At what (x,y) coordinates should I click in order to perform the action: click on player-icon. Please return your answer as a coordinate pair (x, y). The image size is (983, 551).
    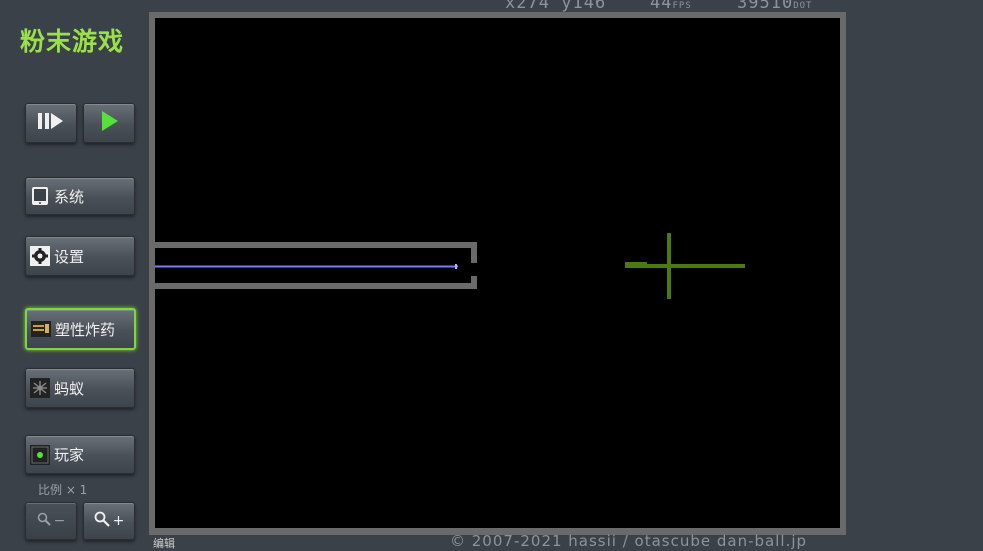
    Looking at the image, I should click on (40, 454).